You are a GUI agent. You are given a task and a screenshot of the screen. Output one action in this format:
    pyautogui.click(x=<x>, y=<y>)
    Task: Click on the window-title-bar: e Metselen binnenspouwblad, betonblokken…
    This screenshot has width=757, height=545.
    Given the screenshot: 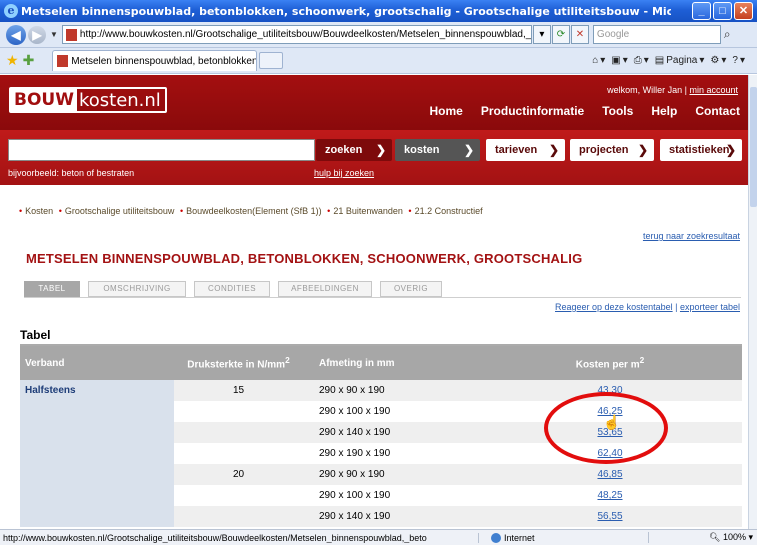 What is the action you would take?
    pyautogui.click(x=378, y=11)
    